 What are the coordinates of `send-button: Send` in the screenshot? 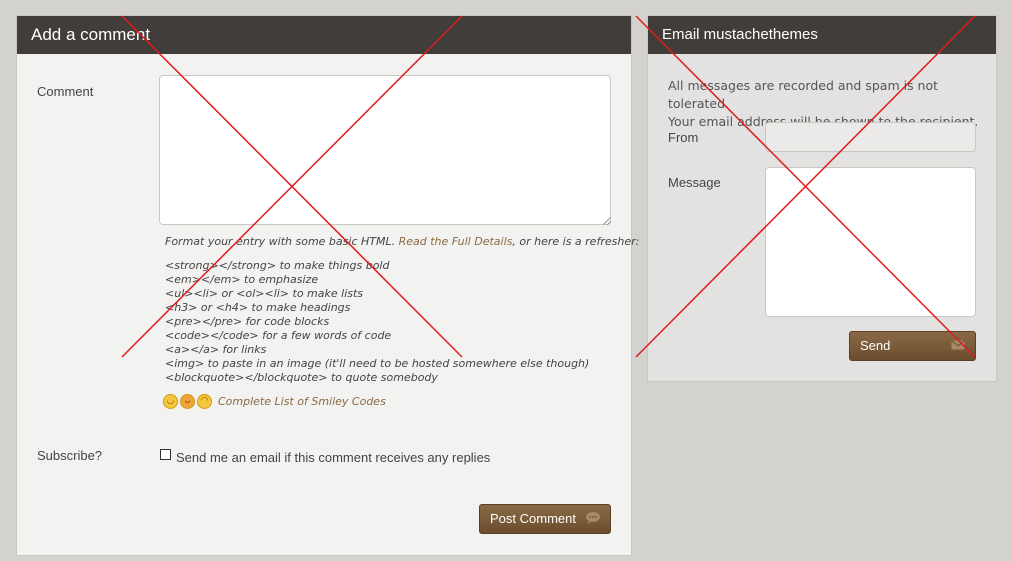 It's located at (912, 346).